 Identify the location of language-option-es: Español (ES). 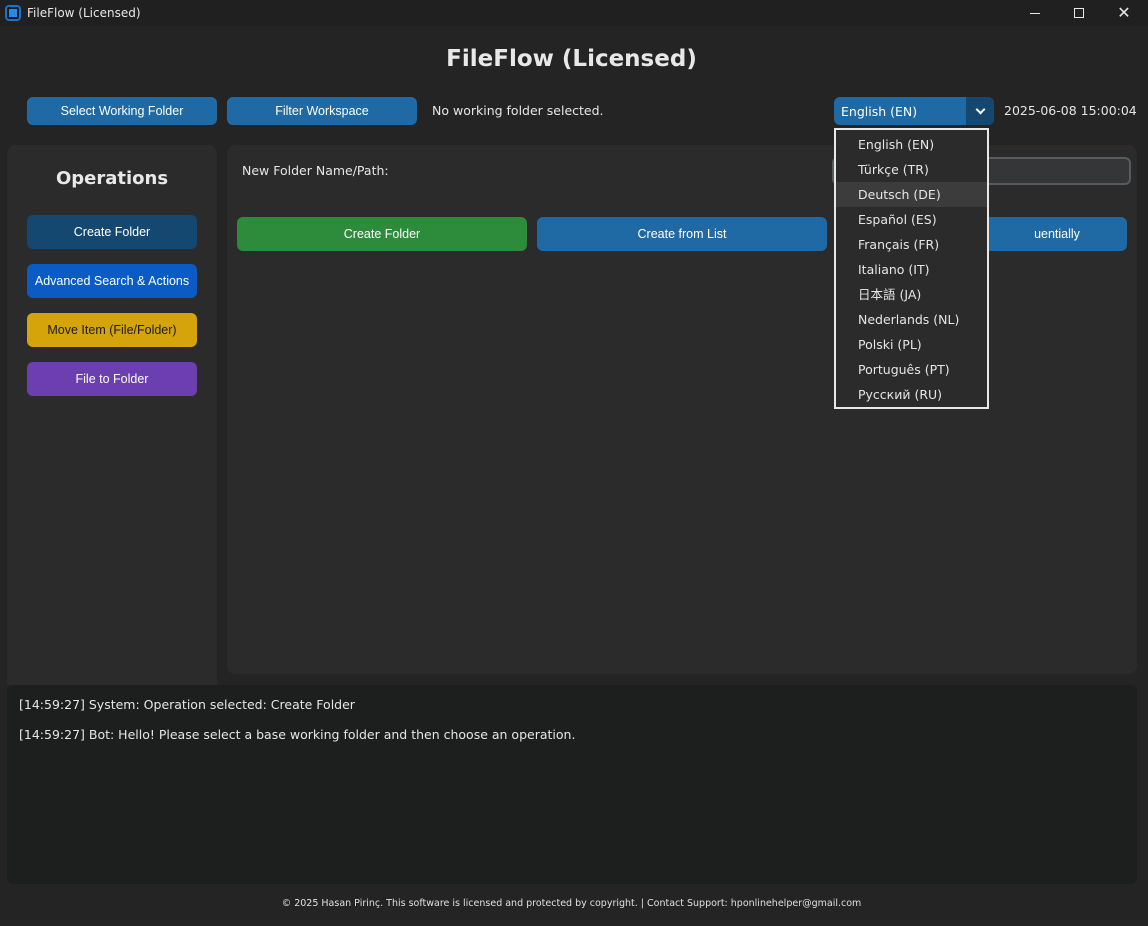
(911, 219).